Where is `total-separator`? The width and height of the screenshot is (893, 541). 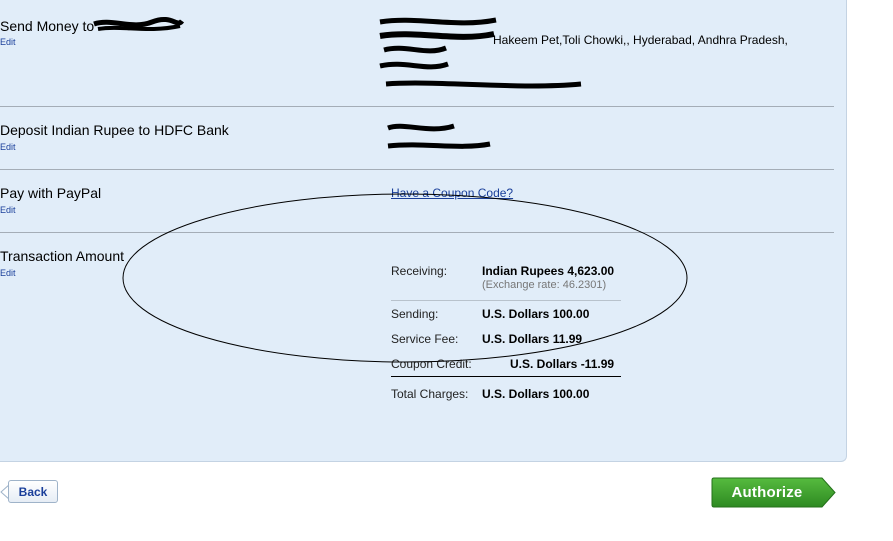 total-separator is located at coordinates (506, 376).